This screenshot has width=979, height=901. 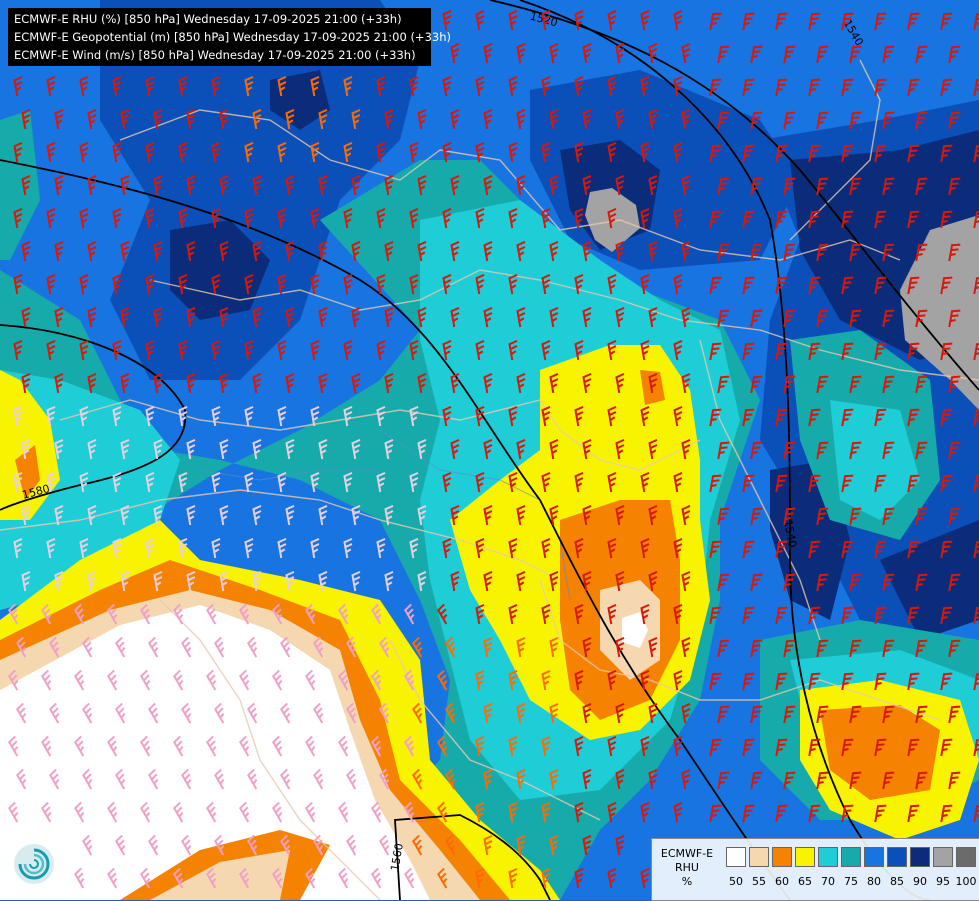 What do you see at coordinates (782, 881) in the screenshot?
I see `legend-tick-label: 60` at bounding box center [782, 881].